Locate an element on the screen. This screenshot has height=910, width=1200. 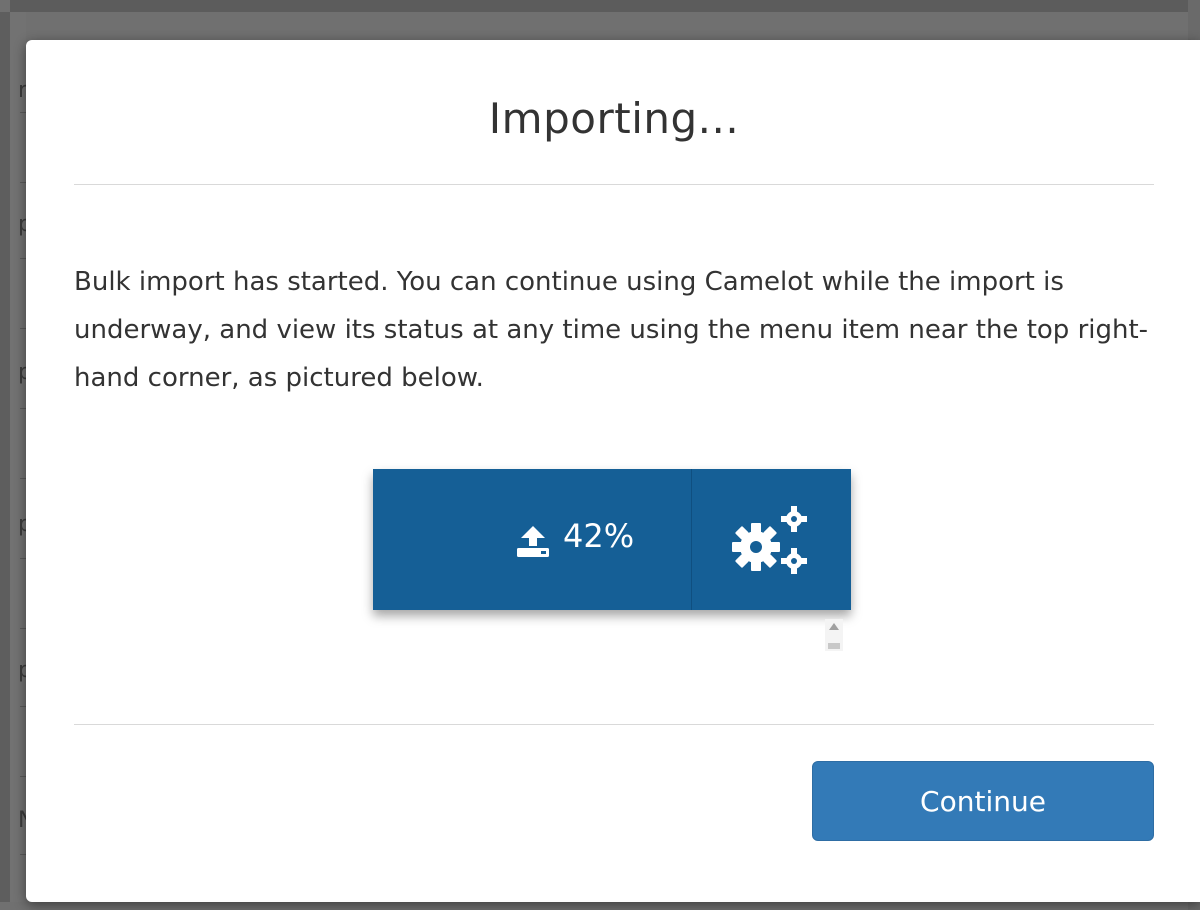
cogs-icon is located at coordinates (769, 540).